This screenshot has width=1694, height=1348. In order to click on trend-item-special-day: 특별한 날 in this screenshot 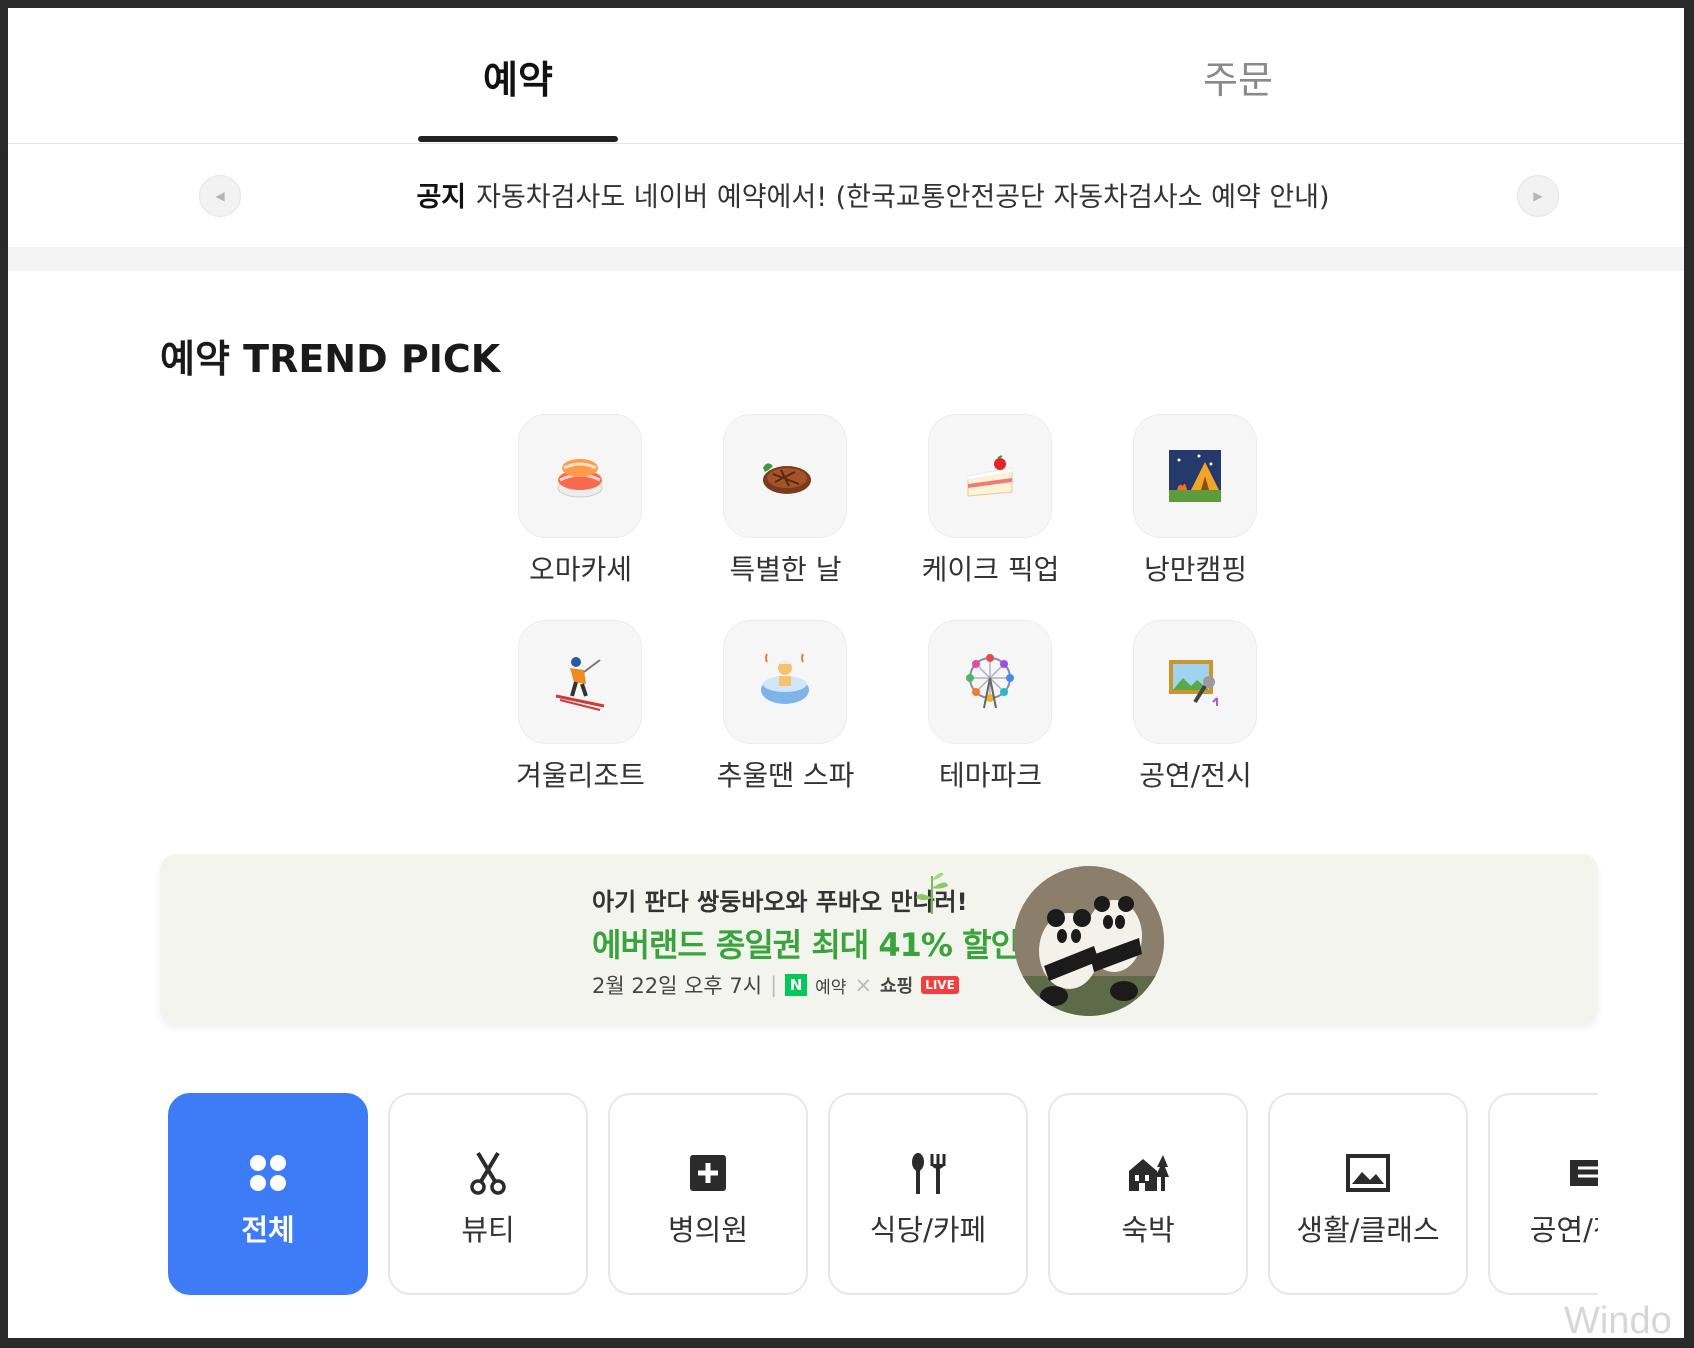, I will do `click(785, 504)`.